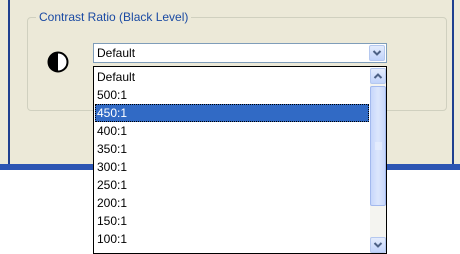 Image resolution: width=460 pixels, height=254 pixels. I want to click on list-item: 150:1, so click(232, 221).